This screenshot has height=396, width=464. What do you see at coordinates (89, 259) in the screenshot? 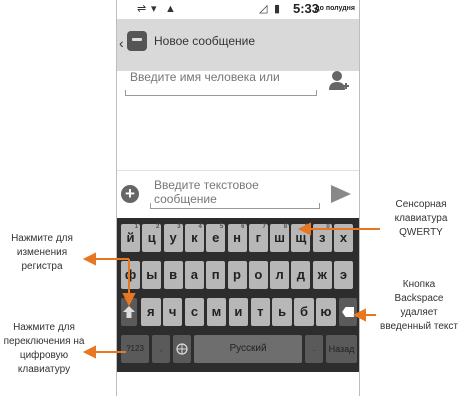
I see `shift-callout-arrowhead-left` at bounding box center [89, 259].